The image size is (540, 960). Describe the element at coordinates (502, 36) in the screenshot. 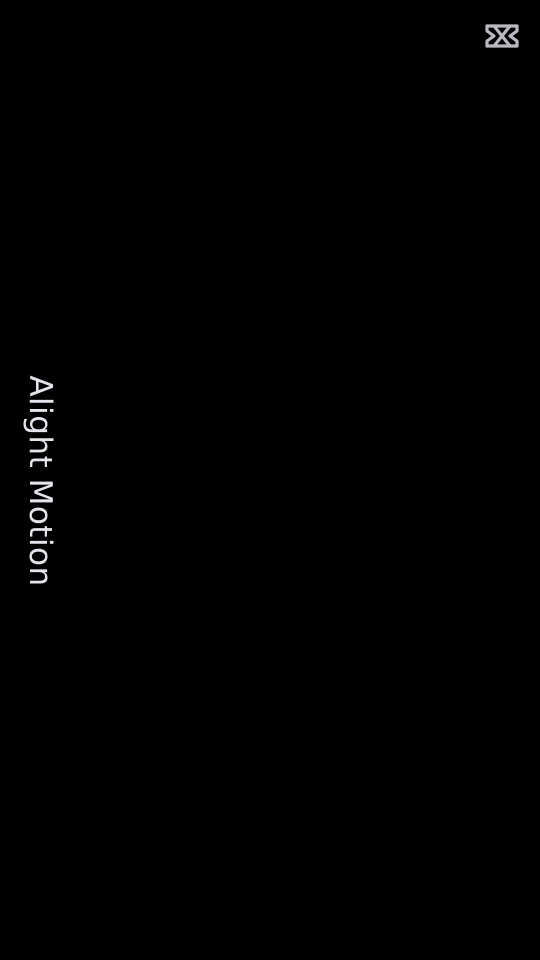

I see `capcut-logo-icon` at that location.